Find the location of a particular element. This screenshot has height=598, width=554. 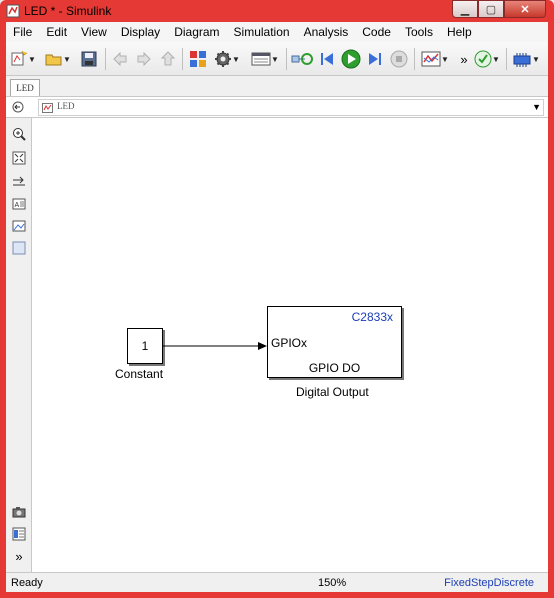

screenshot-button is located at coordinates (19, 512).